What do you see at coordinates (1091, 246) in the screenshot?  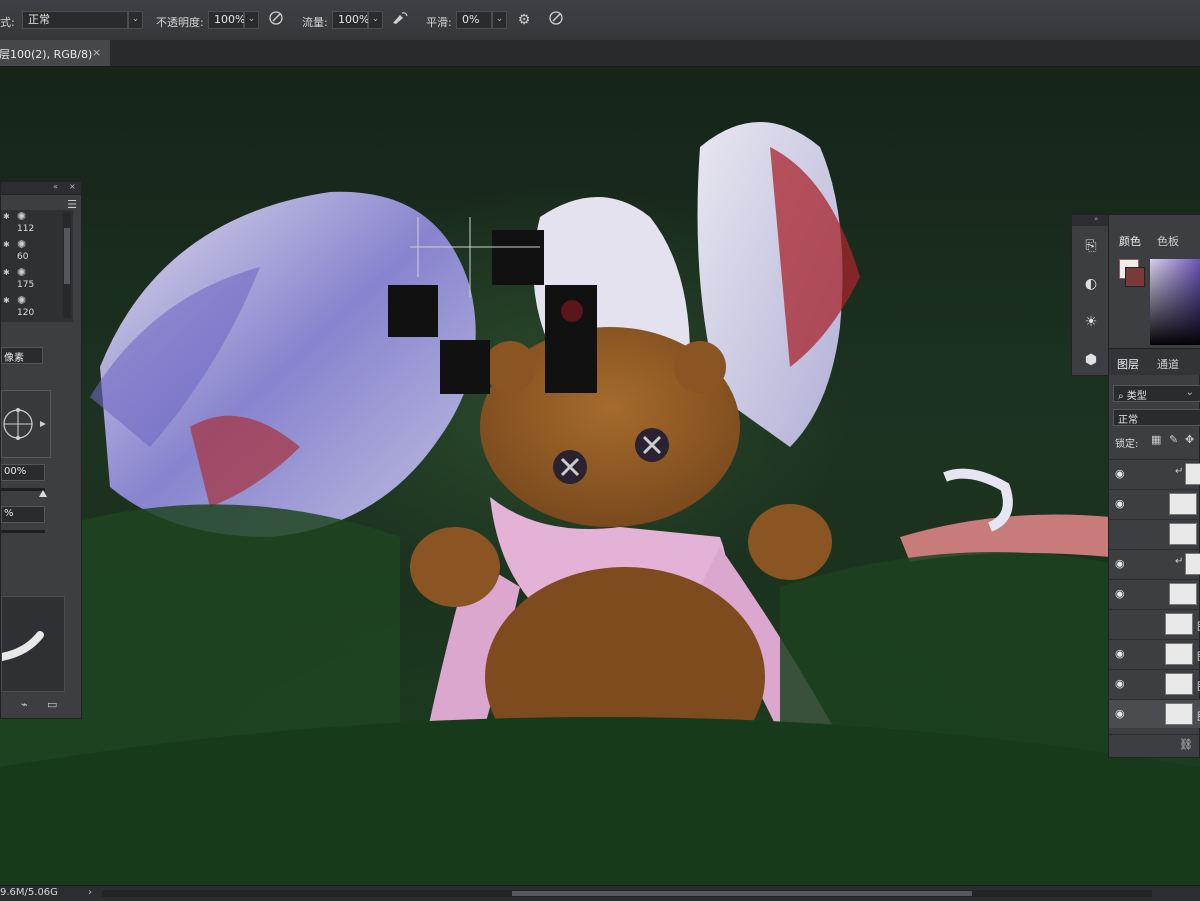 I see `history-icon: ⎘` at bounding box center [1091, 246].